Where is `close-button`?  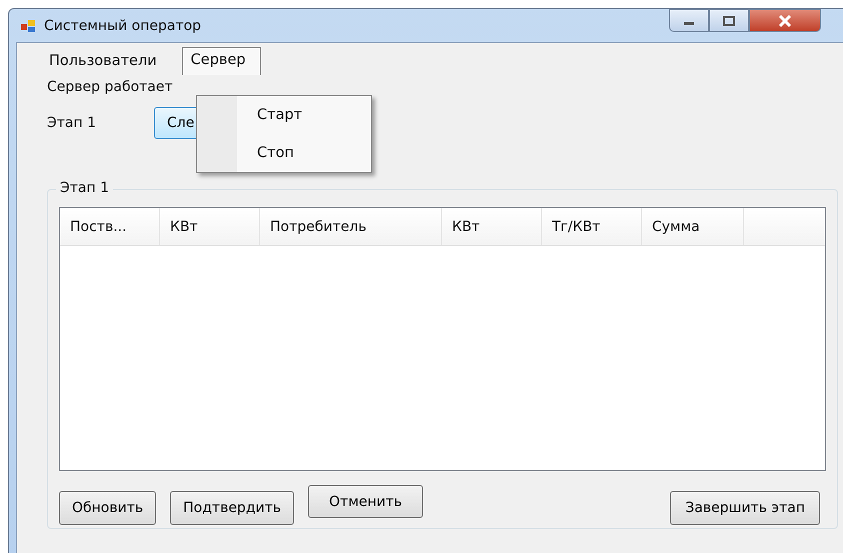
close-button is located at coordinates (785, 20).